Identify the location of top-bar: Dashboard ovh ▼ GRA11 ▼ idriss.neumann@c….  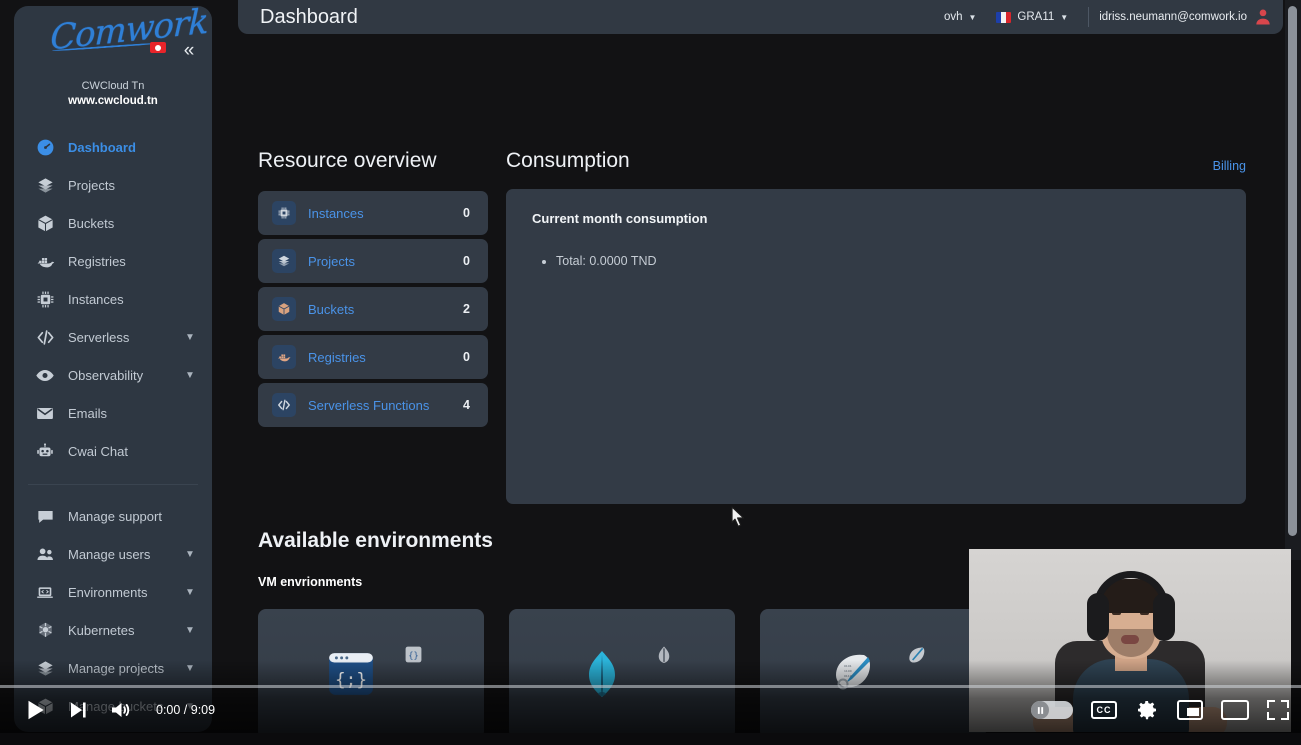
(760, 17).